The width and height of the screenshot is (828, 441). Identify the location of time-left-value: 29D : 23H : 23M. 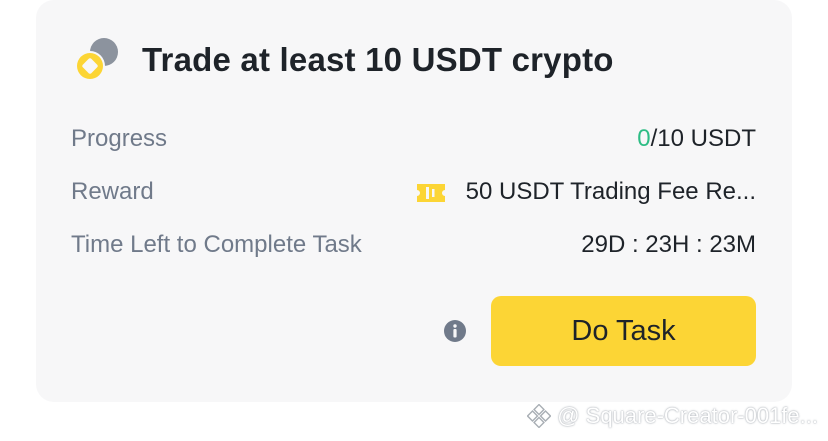
(668, 244).